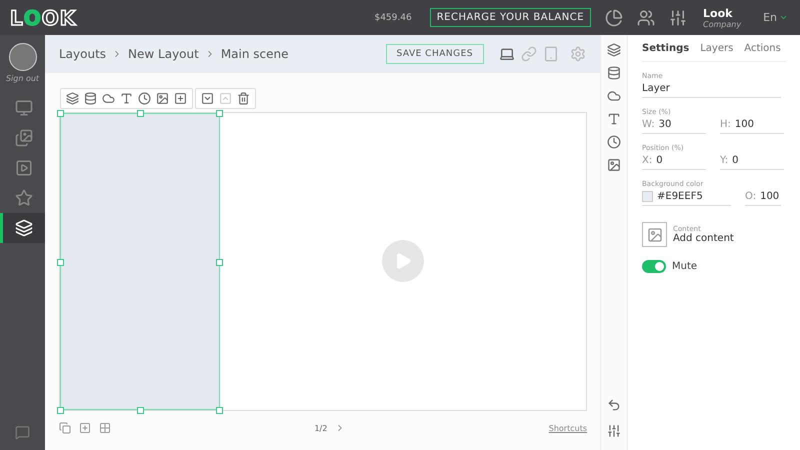  What do you see at coordinates (254, 54) in the screenshot?
I see `breadcrumb: Main scene` at bounding box center [254, 54].